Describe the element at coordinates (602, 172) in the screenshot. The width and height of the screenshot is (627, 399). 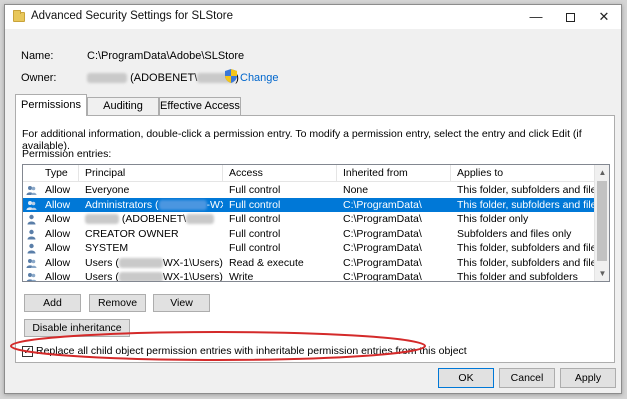
I see `scroll-up-arrow-icon: ▲` at that location.